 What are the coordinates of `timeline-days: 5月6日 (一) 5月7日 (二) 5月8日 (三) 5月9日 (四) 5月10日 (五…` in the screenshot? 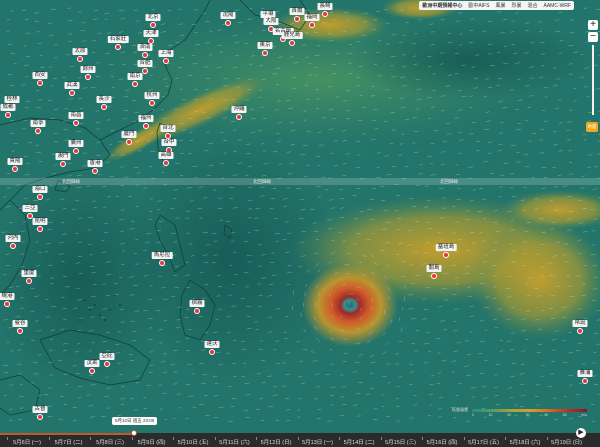 It's located at (291, 442).